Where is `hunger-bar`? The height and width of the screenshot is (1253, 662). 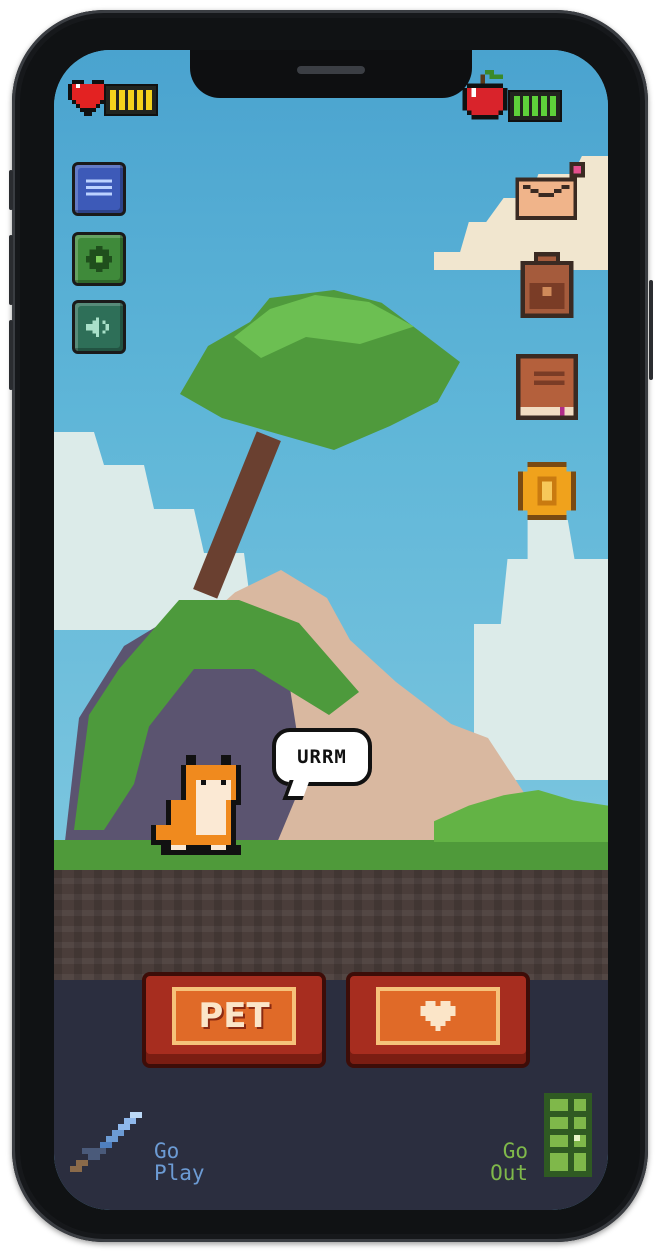 hunger-bar is located at coordinates (535, 106).